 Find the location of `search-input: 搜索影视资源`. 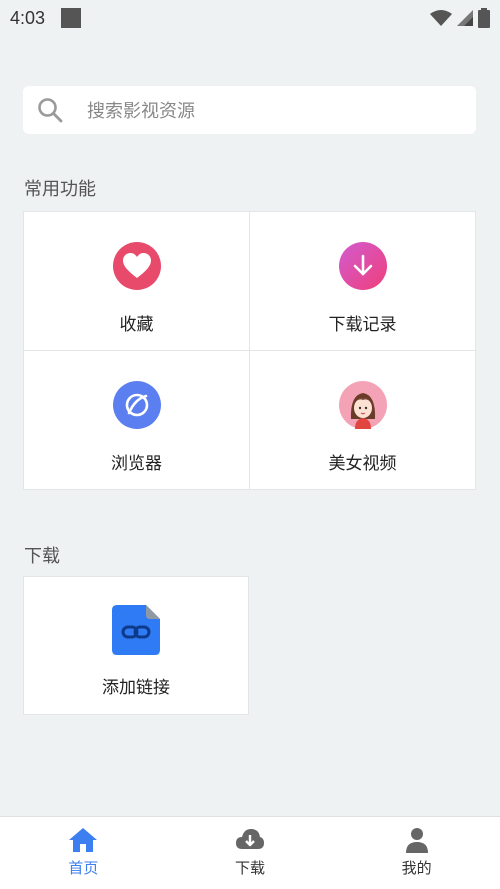

search-input: 搜索影视资源 is located at coordinates (141, 110).